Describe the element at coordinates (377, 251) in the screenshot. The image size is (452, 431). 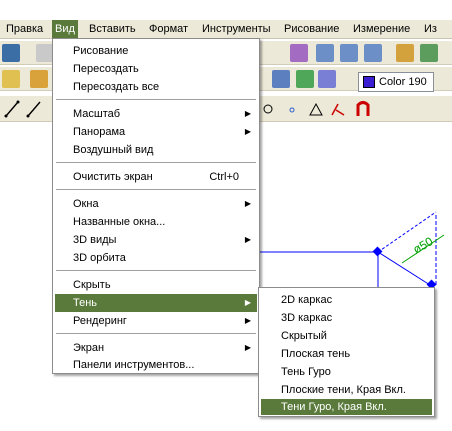
I see `grip-marker` at that location.